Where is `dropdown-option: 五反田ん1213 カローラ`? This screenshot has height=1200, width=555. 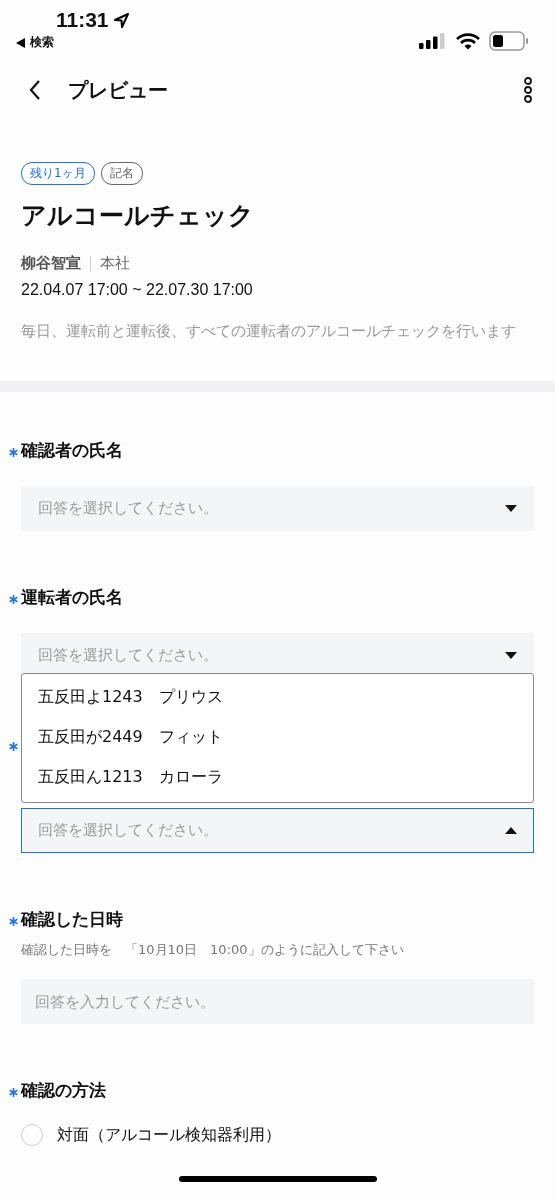
dropdown-option: 五反田ん1213 カローラ is located at coordinates (277, 778).